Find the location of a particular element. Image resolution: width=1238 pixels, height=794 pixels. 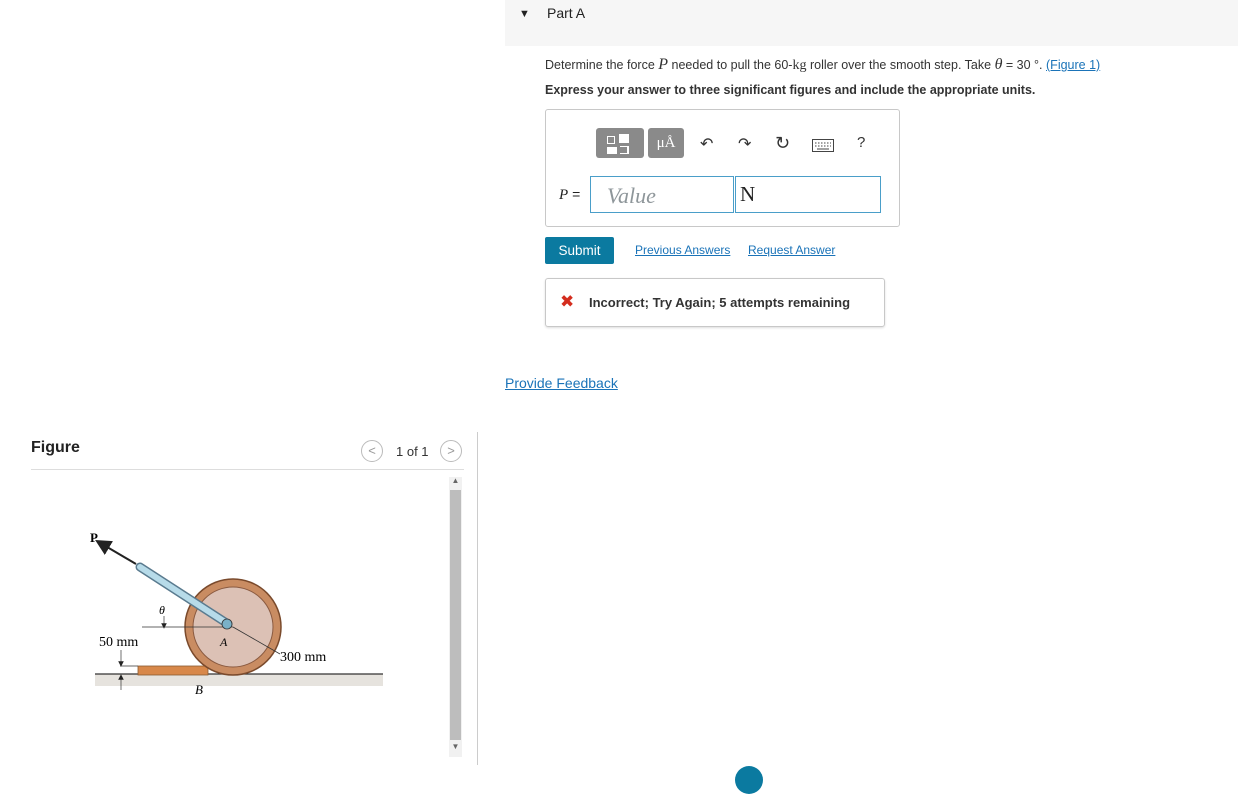

label-angle: θ is located at coordinates (162, 610).